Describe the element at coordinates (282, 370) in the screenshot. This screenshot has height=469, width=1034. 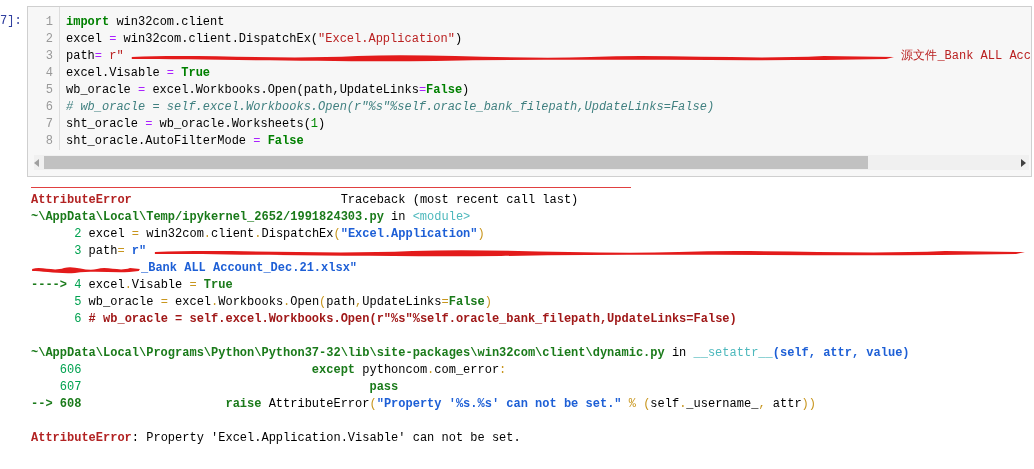
I see `traceback-line: 606 except pythoncom.com_error:` at that location.